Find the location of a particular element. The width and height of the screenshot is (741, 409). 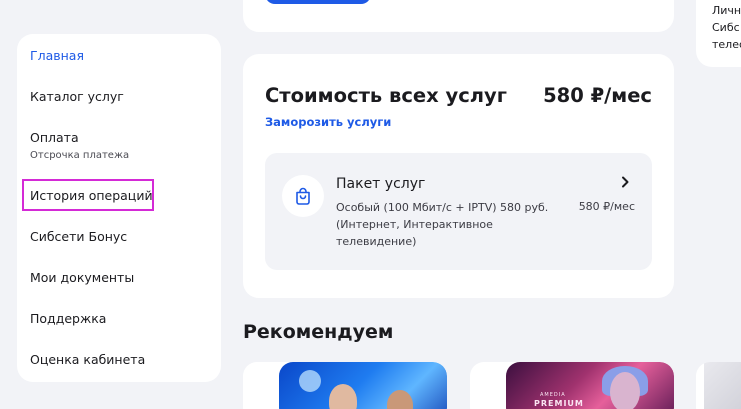

sidebar-item-bonus: Сибсети Бонус is located at coordinates (78, 236).